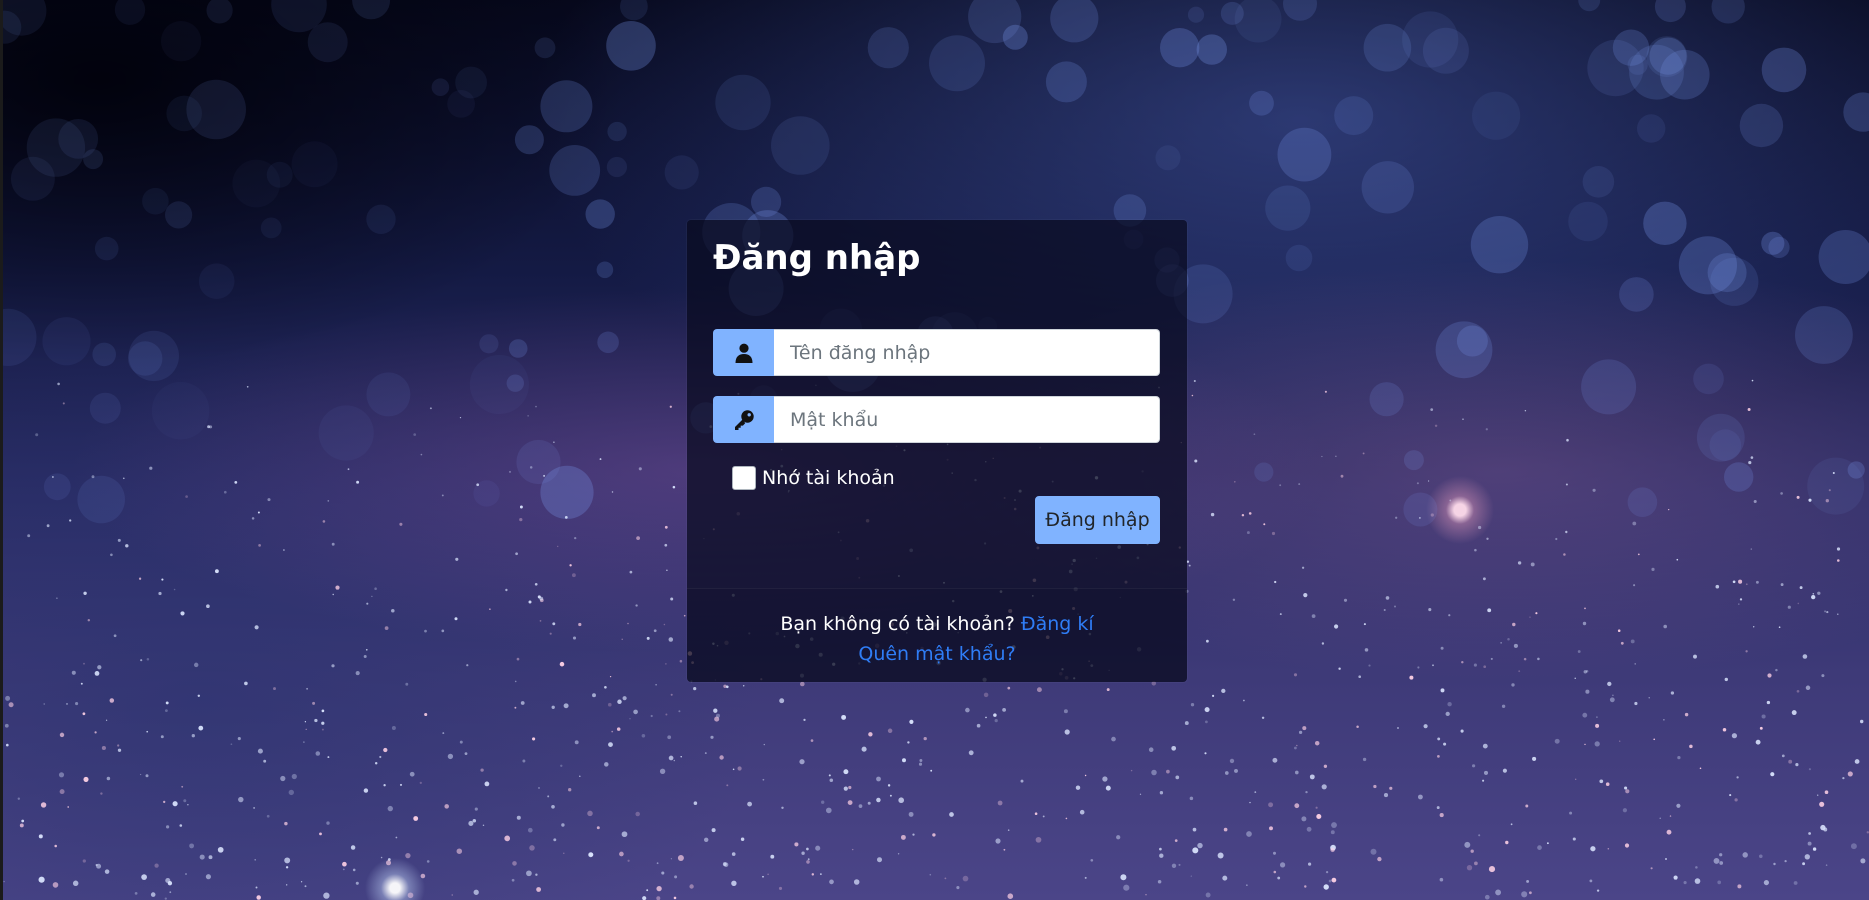 This screenshot has width=1869, height=900. Describe the element at coordinates (936, 654) in the screenshot. I see `forgot-password-link: Quên mật khẩu?` at that location.